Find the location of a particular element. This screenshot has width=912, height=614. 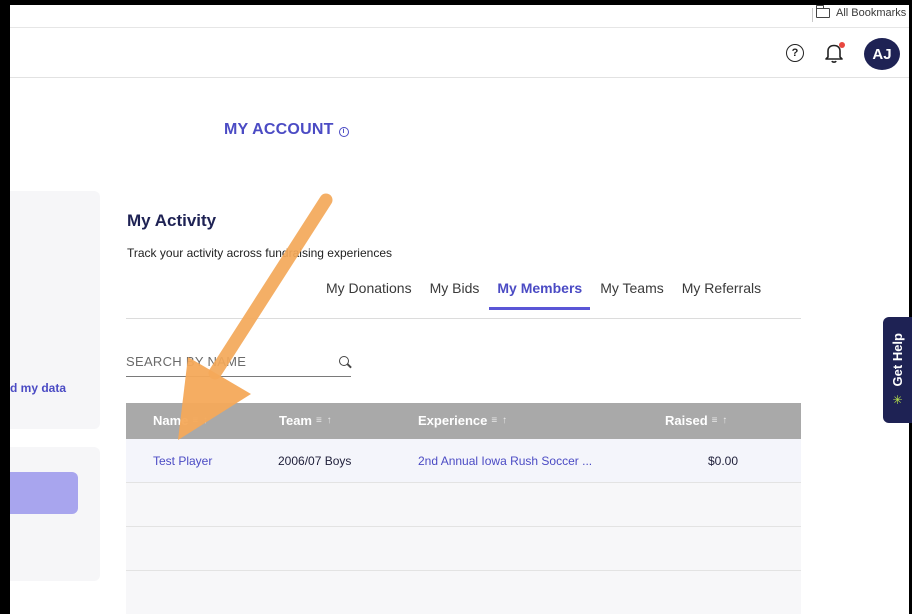

get-help-button: Get Help ✳ is located at coordinates (897, 370).